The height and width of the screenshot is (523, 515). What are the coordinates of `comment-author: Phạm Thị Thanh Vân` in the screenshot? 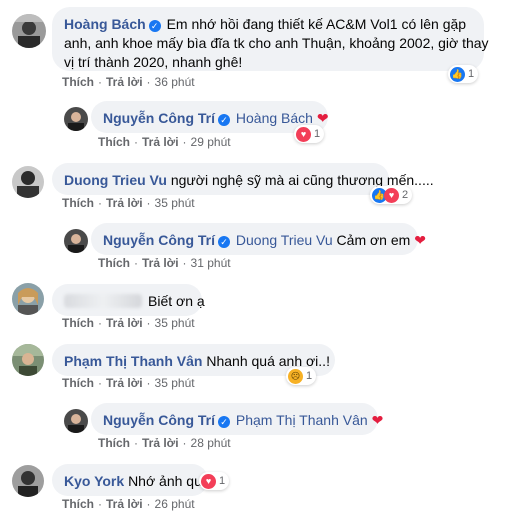 It's located at (133, 361).